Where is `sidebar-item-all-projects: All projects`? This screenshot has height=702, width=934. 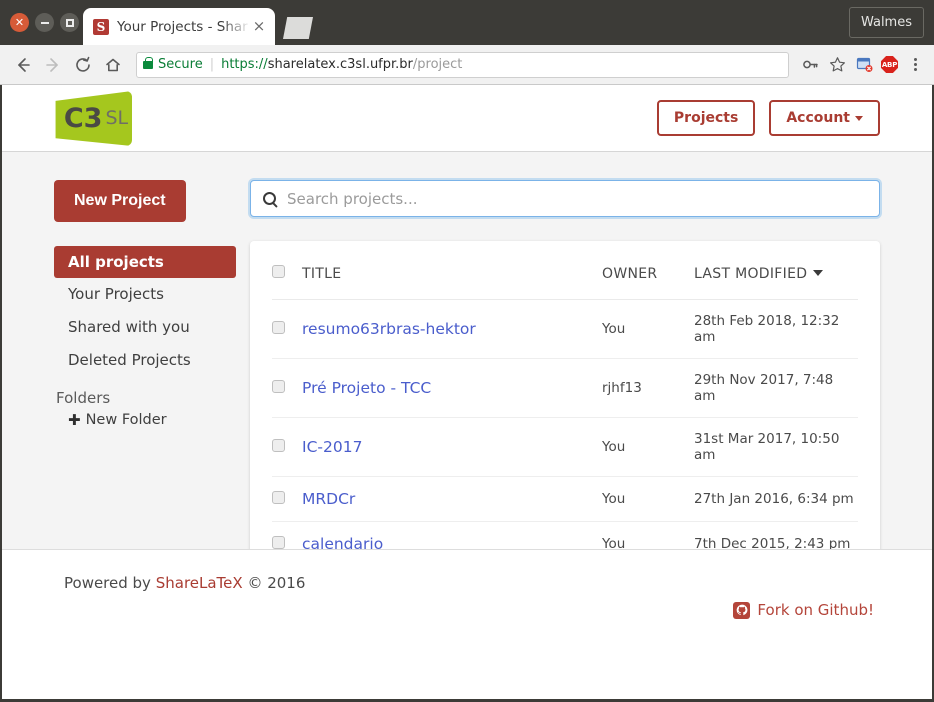
sidebar-item-all-projects: All projects is located at coordinates (145, 262).